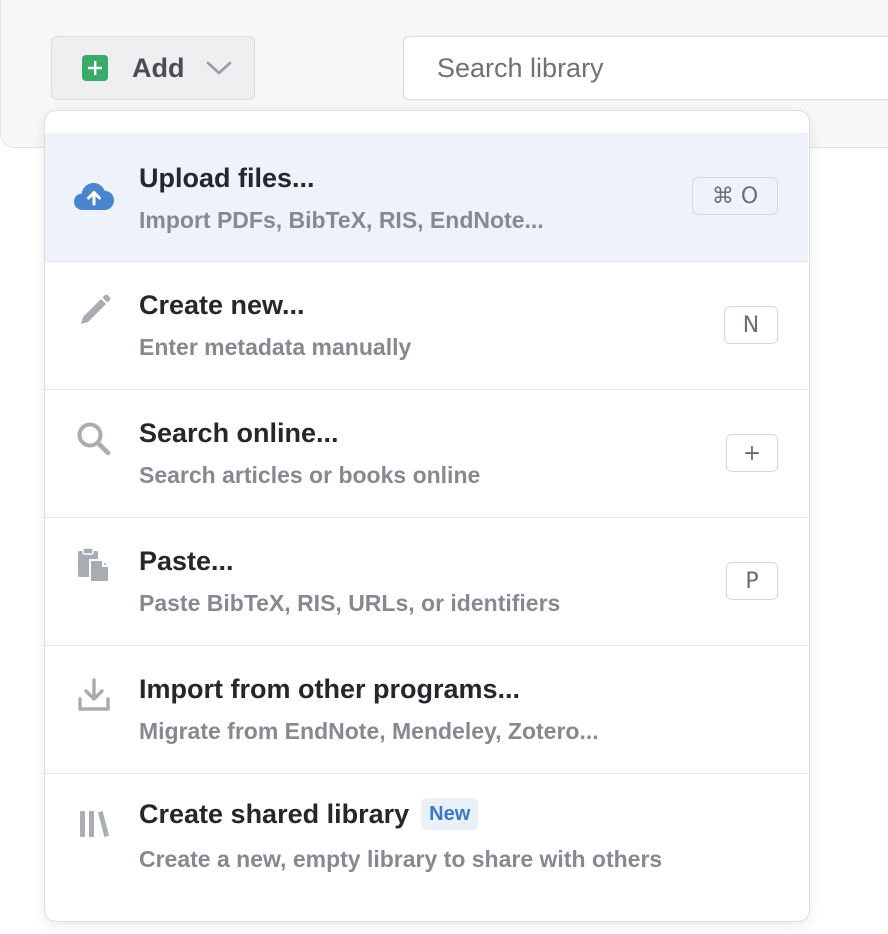 This screenshot has width=888, height=934. I want to click on download-tray-icon, so click(94, 695).